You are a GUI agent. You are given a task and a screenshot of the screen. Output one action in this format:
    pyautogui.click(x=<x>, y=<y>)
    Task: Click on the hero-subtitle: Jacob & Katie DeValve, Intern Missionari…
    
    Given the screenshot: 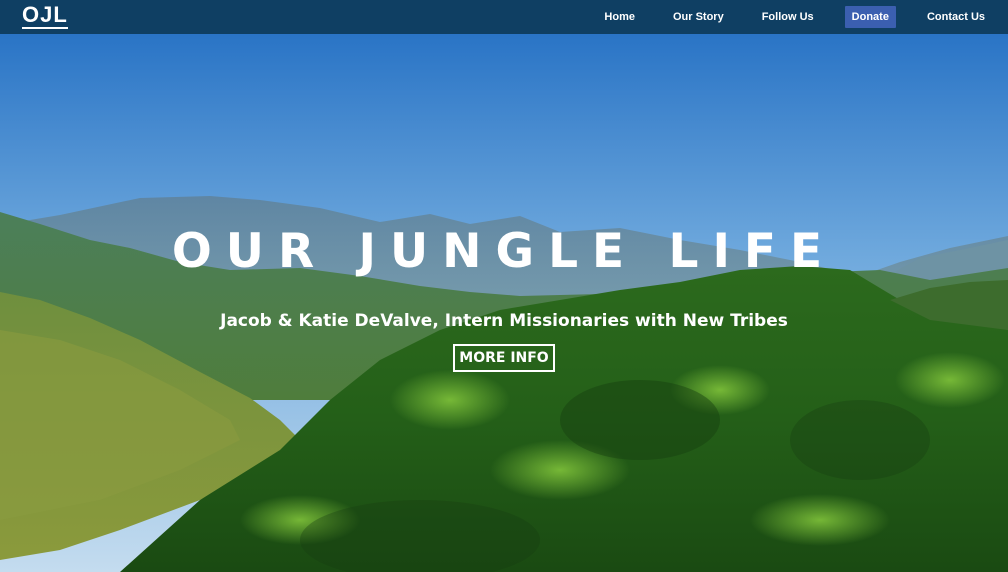 What is the action you would take?
    pyautogui.click(x=504, y=321)
    